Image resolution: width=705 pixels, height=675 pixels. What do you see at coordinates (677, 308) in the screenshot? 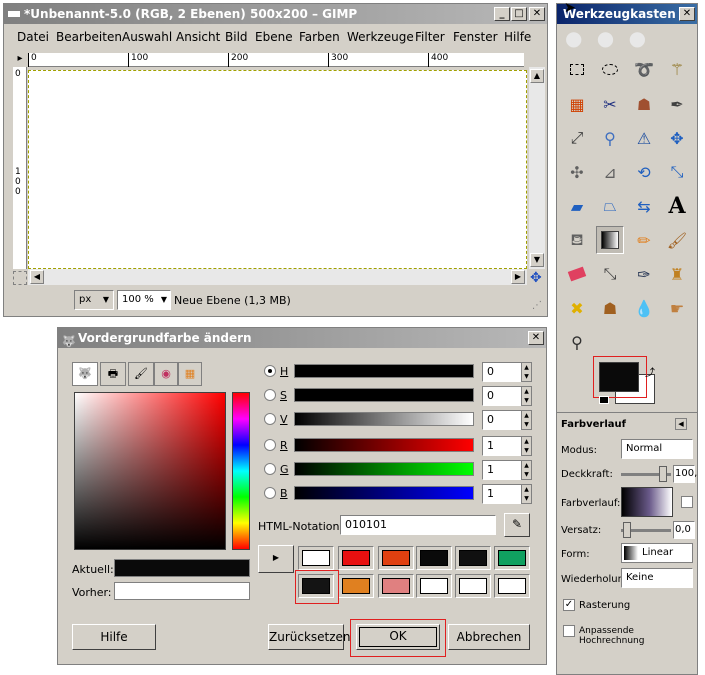
I see `smudge-icon: ☛` at bounding box center [677, 308].